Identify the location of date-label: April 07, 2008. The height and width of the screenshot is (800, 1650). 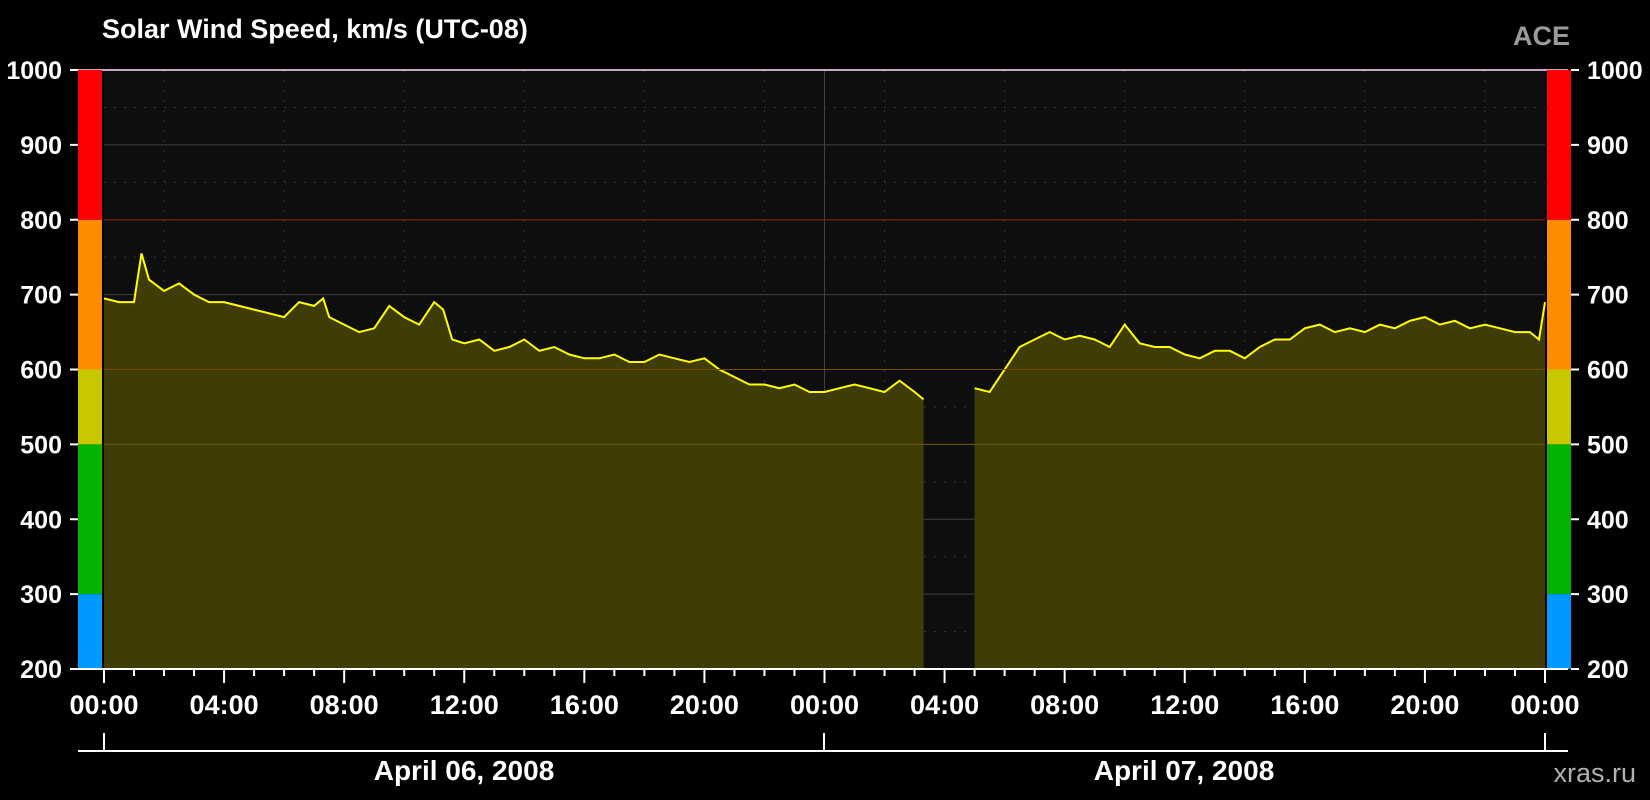
(1184, 770).